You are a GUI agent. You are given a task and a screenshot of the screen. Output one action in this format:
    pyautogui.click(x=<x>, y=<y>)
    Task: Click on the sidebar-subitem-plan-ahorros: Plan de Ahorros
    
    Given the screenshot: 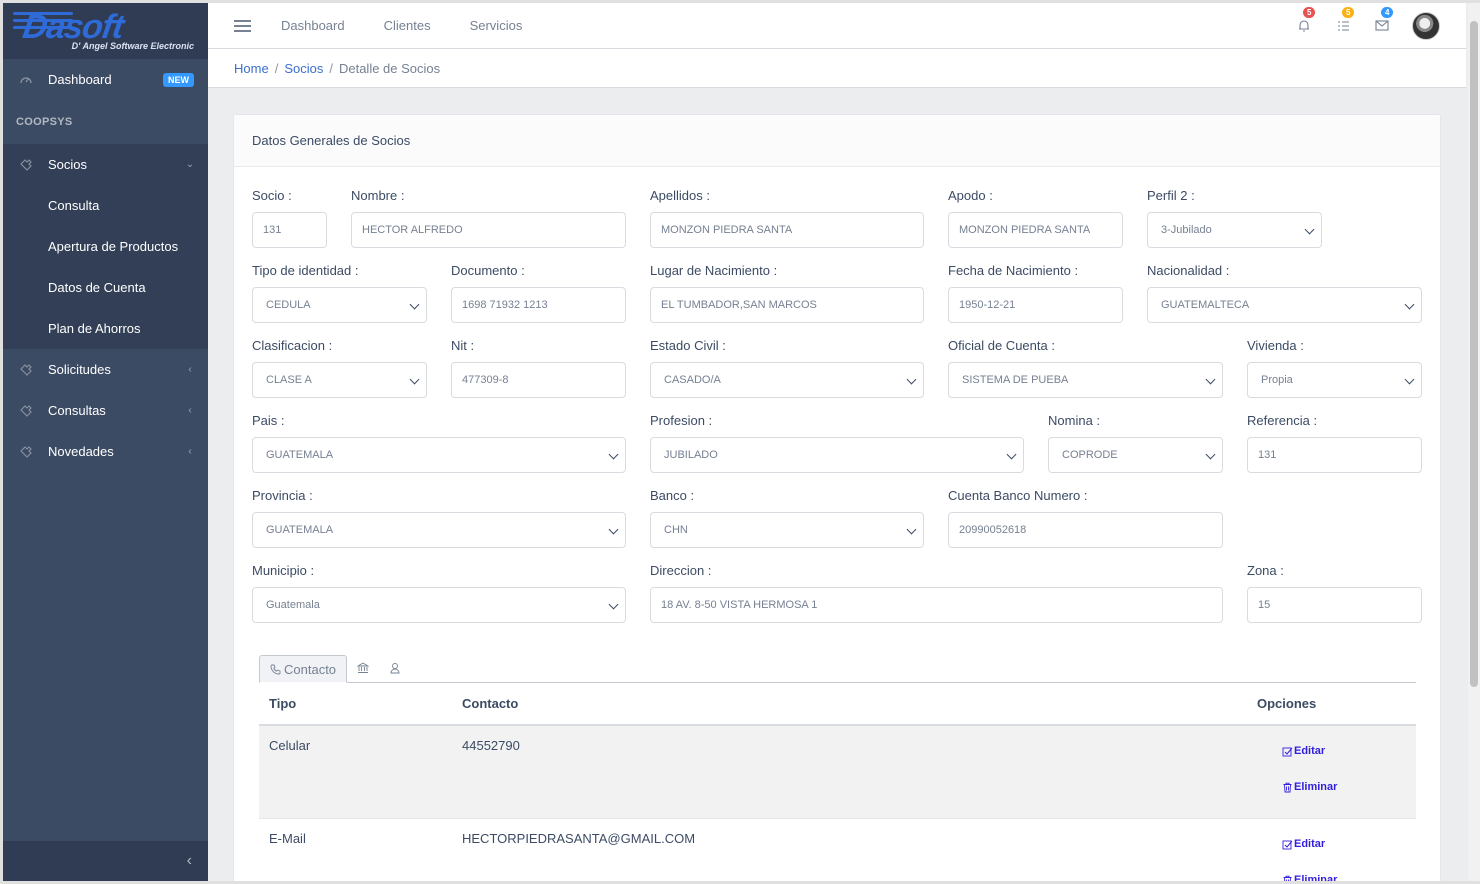 What is the action you would take?
    pyautogui.click(x=105, y=328)
    